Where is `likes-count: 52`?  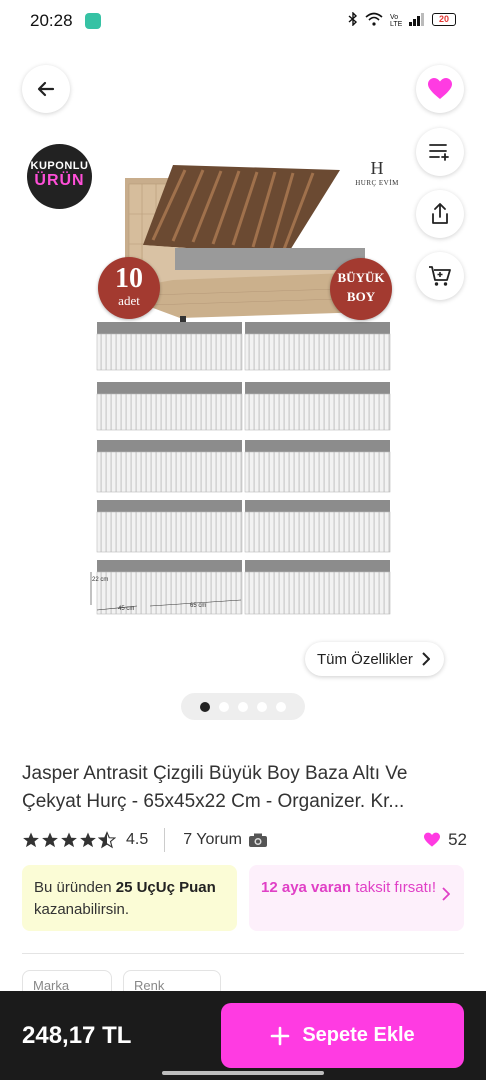 likes-count: 52 is located at coordinates (457, 839).